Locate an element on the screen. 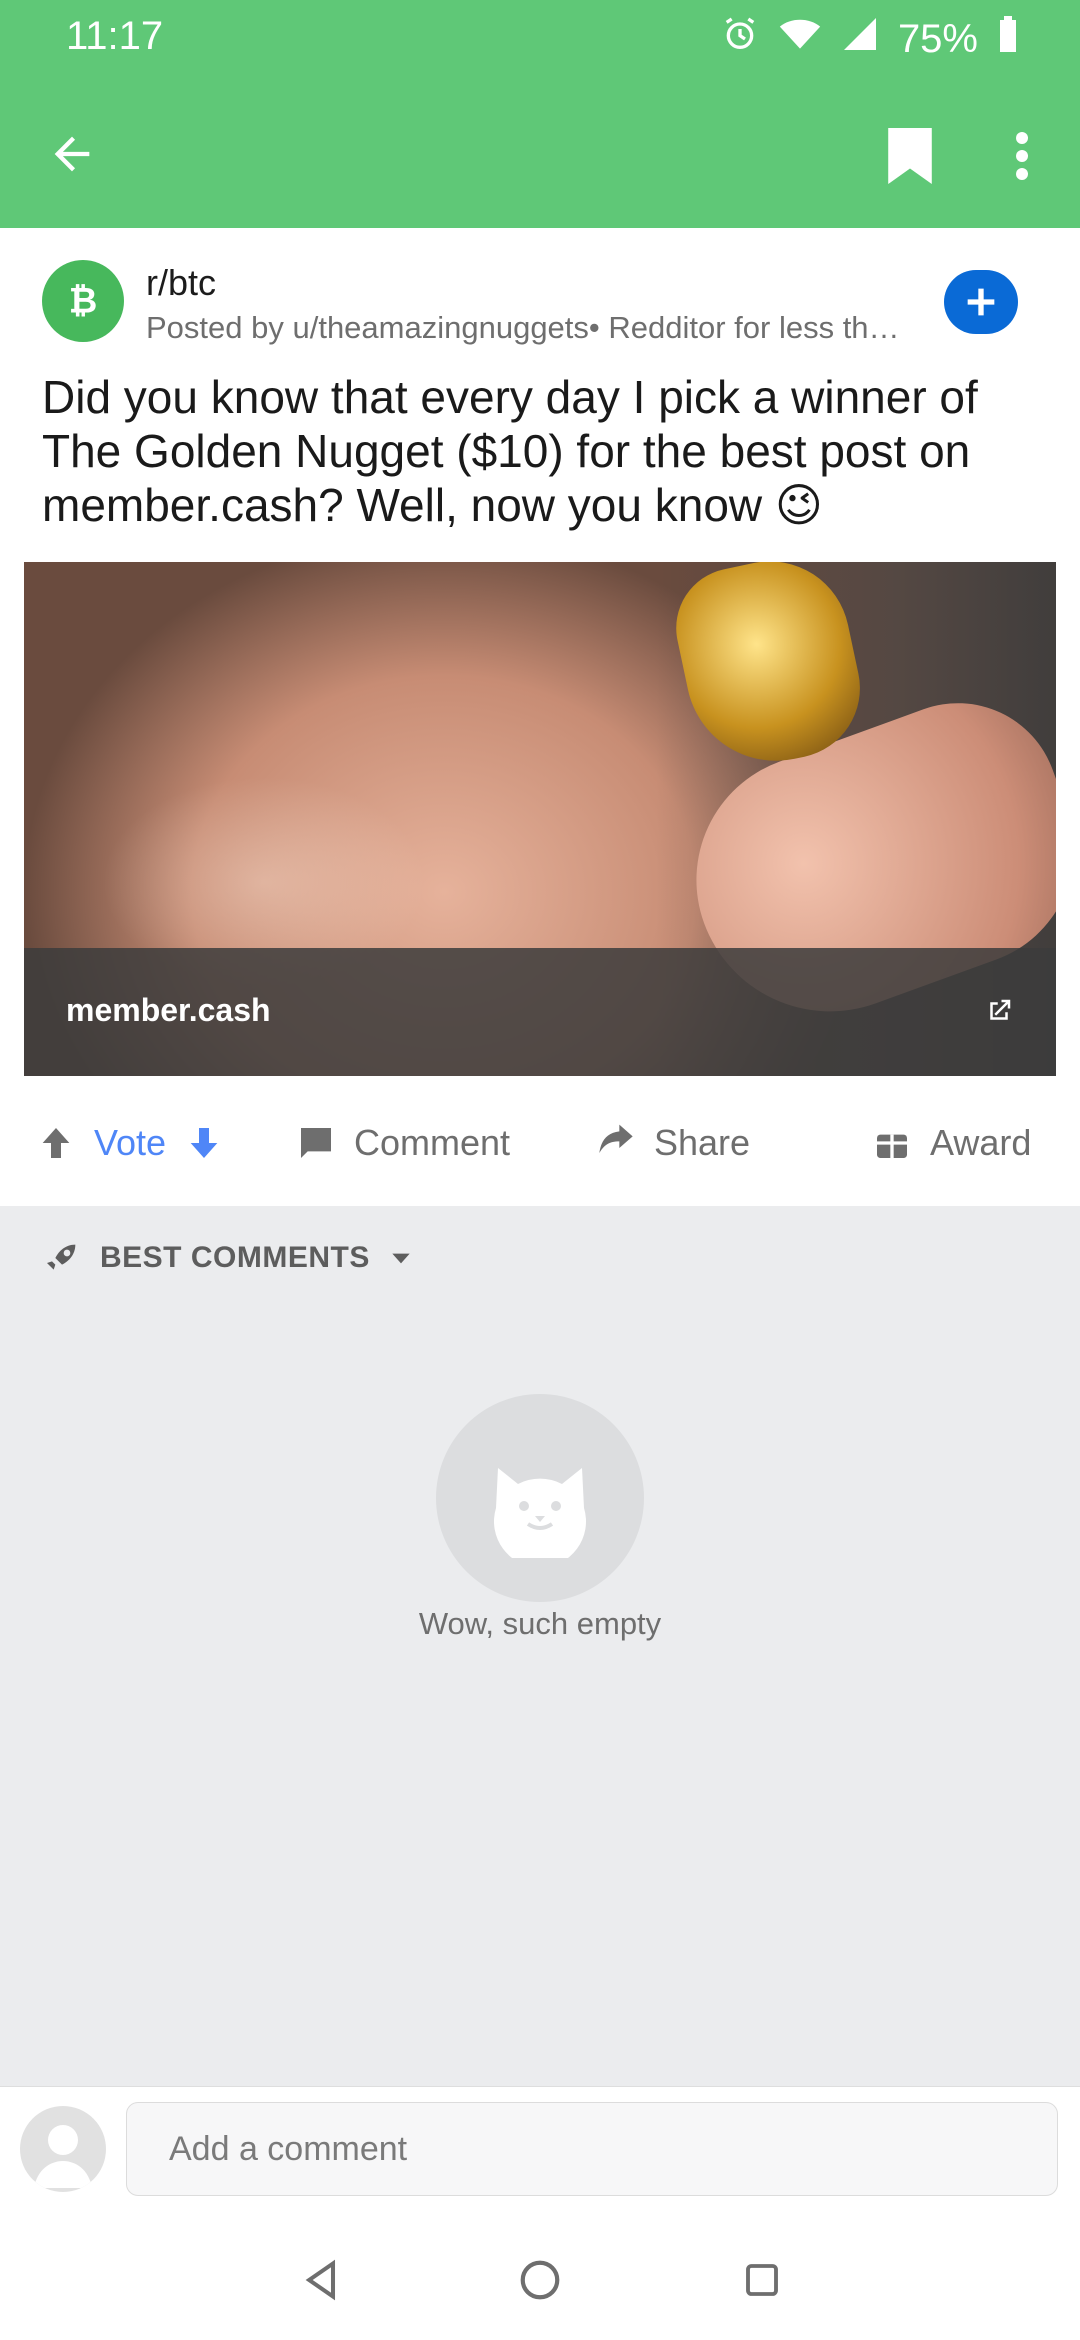 The width and height of the screenshot is (1080, 2340). vote-control: Vote is located at coordinates (130, 1143).